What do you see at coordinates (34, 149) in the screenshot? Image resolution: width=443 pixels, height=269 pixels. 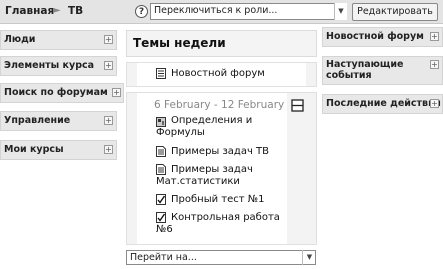 I see `block-my-courses-title: Мои курсы` at bounding box center [34, 149].